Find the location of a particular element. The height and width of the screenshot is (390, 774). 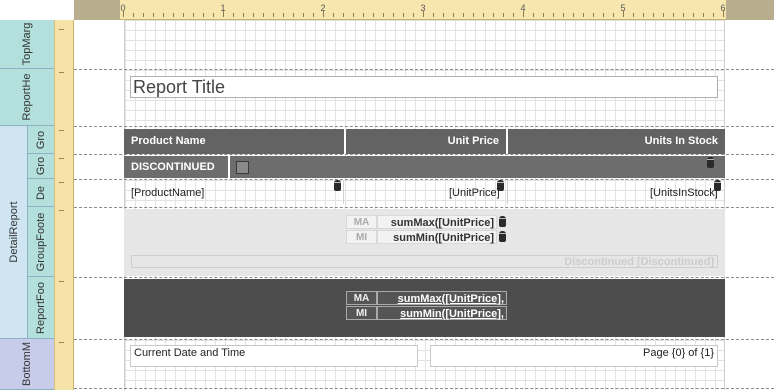

sum-min-field: sumMin([UnitPrice] is located at coordinates (437, 237).